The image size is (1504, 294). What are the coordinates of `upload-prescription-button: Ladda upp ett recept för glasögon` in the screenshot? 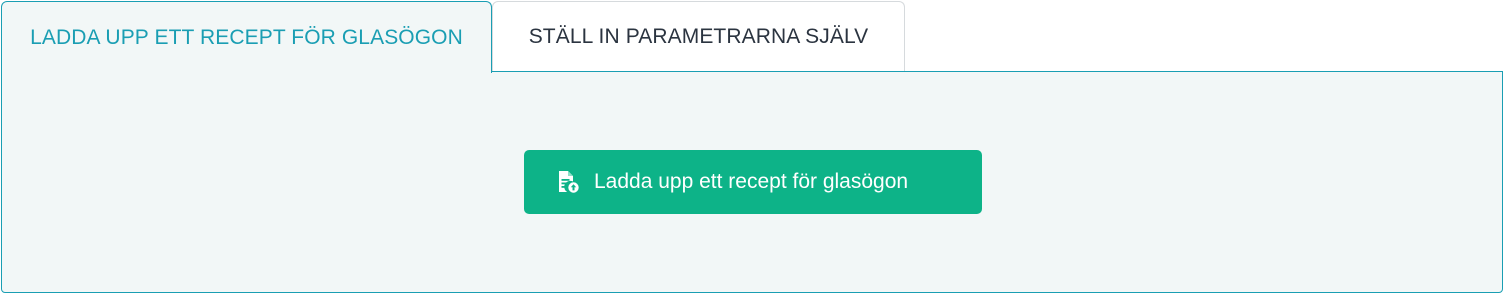 It's located at (753, 182).